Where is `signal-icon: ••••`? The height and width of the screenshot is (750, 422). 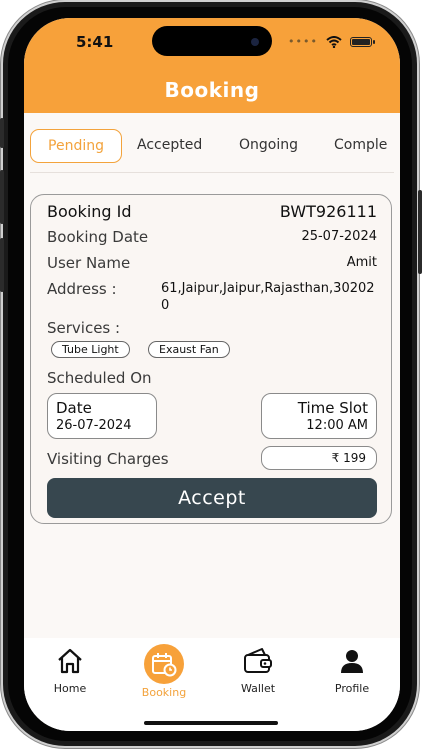
signal-icon: •••• is located at coordinates (303, 41).